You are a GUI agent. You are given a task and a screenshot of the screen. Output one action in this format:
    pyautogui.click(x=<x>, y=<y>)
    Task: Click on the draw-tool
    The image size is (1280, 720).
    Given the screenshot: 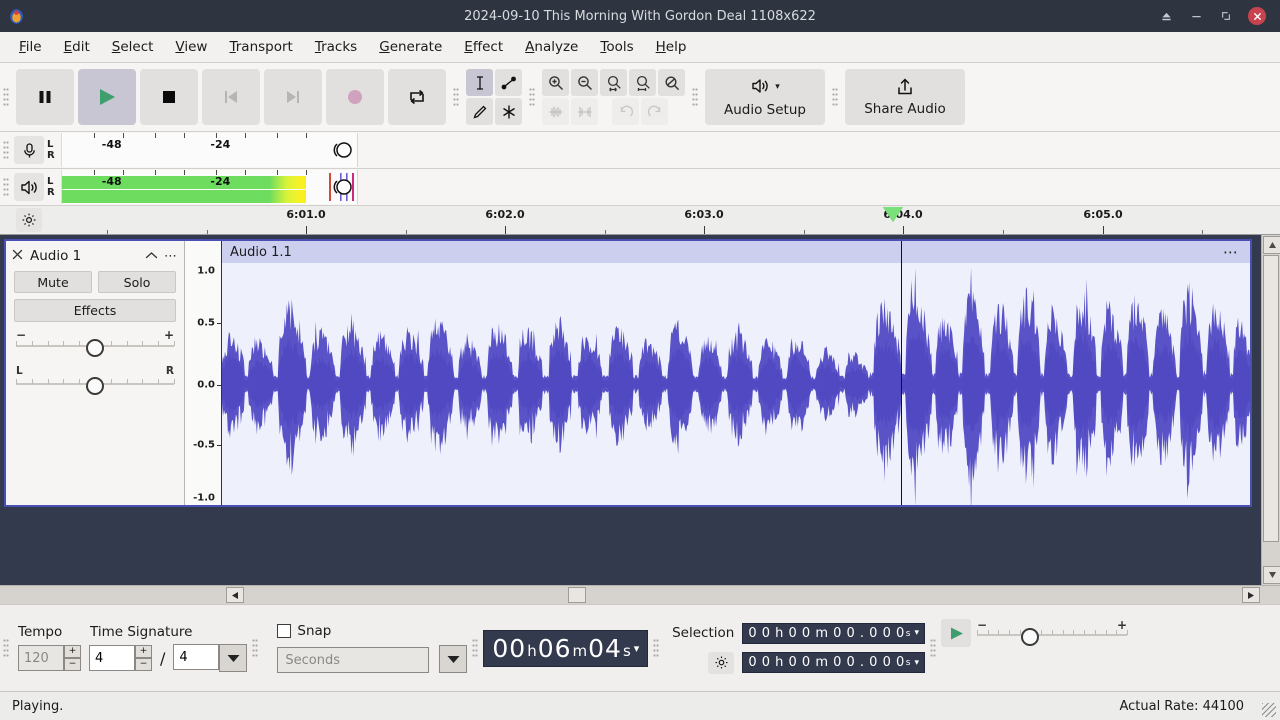 What is the action you would take?
    pyautogui.click(x=479, y=111)
    